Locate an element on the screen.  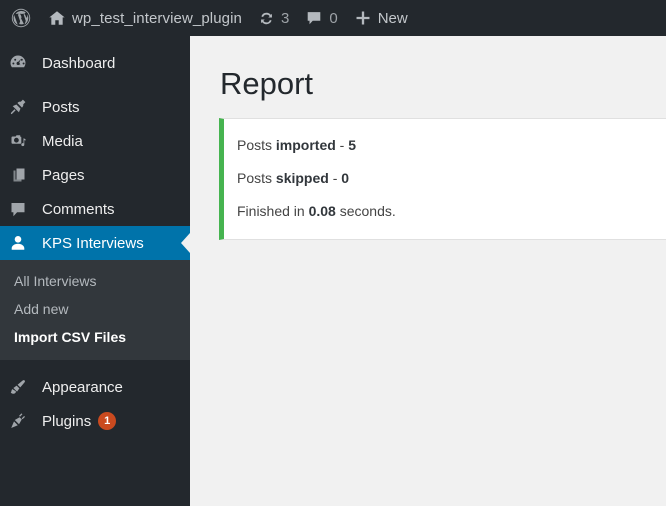
report-line-finished-in: Finished in 0.08 seconds. is located at coordinates (451, 211).